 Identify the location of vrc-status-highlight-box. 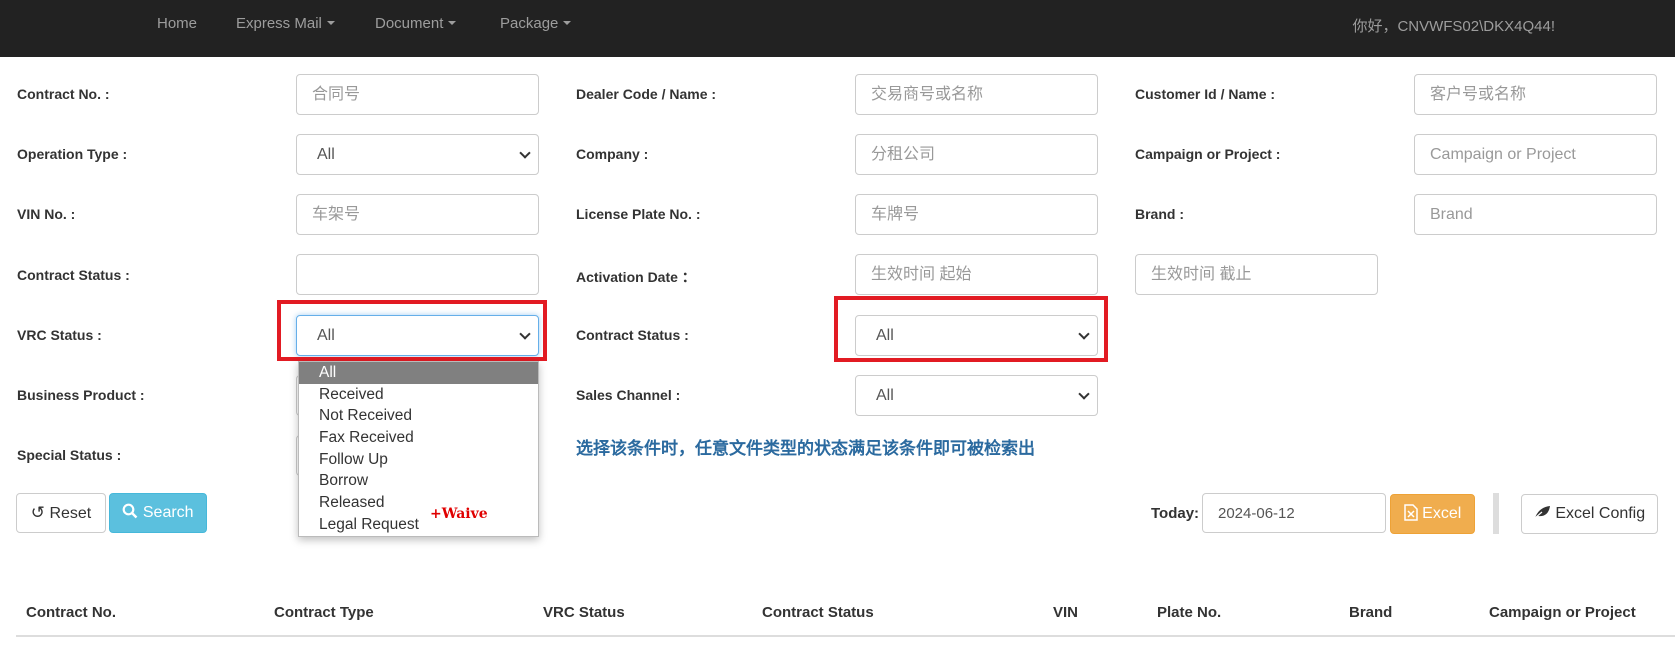
(412, 330).